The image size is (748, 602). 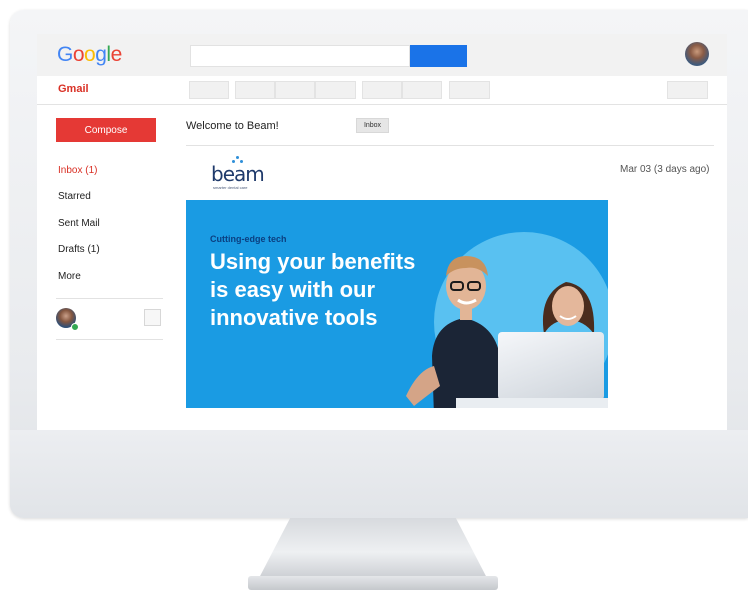 I want to click on top-bar: Google, so click(x=382, y=55).